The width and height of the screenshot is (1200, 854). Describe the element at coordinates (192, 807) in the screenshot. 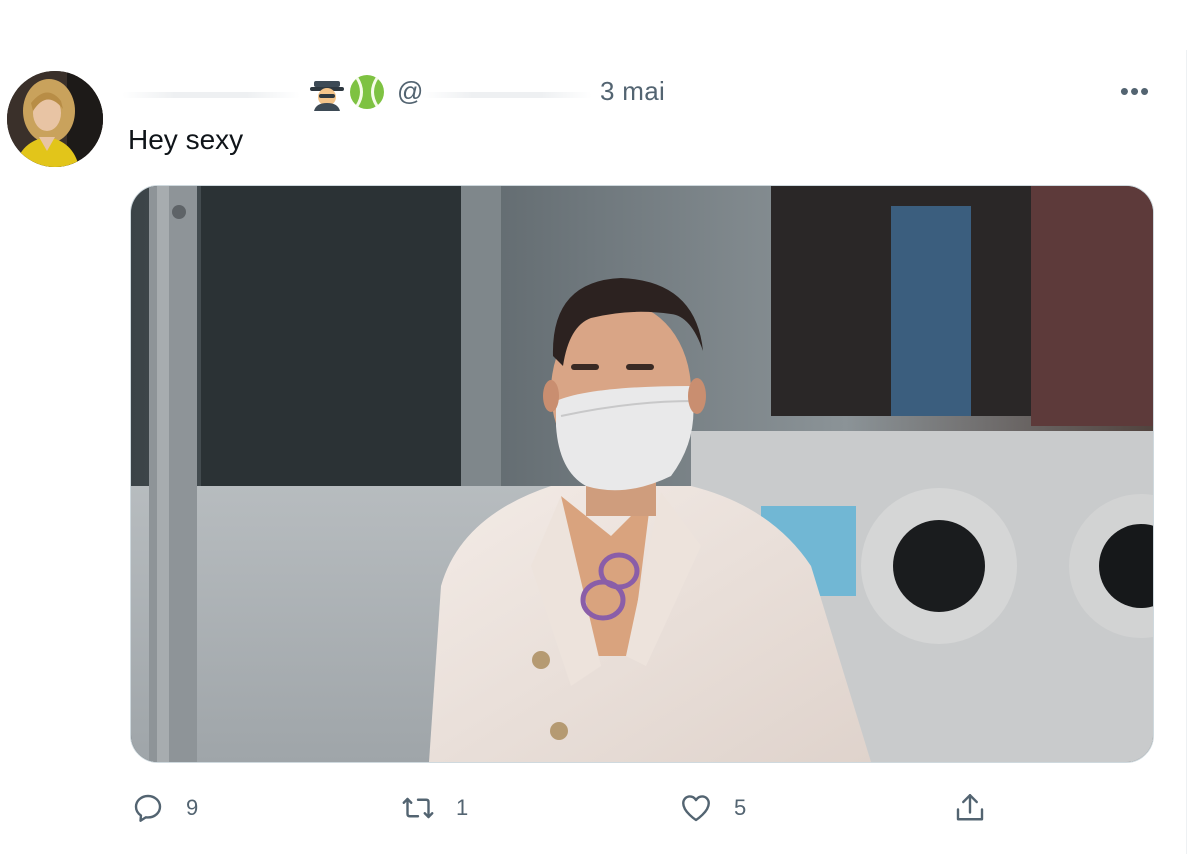

I see `reply-count: 9` at that location.